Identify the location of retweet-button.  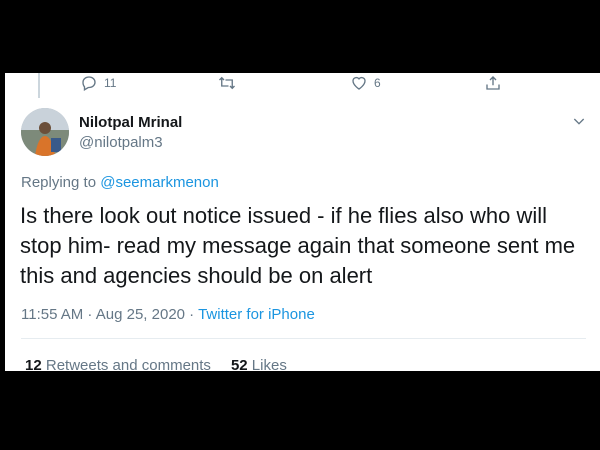
(227, 83).